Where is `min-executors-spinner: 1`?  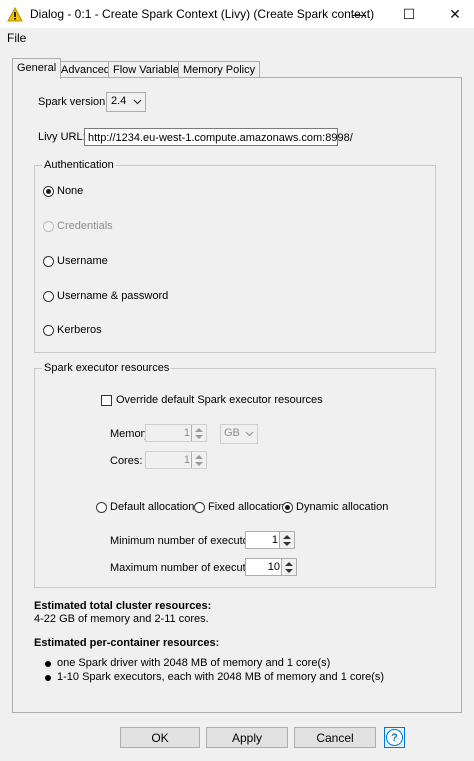 min-executors-spinner: 1 is located at coordinates (270, 540).